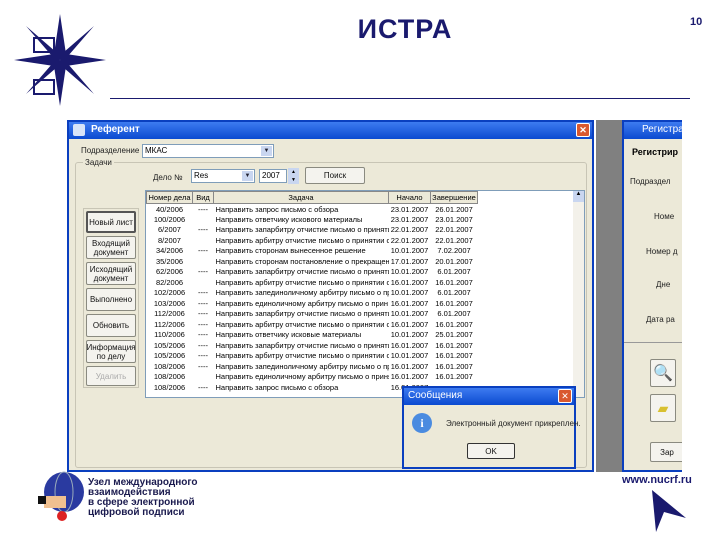  What do you see at coordinates (169, 377) in the screenshot?
I see `table-cell: 108/2006` at bounding box center [169, 377].